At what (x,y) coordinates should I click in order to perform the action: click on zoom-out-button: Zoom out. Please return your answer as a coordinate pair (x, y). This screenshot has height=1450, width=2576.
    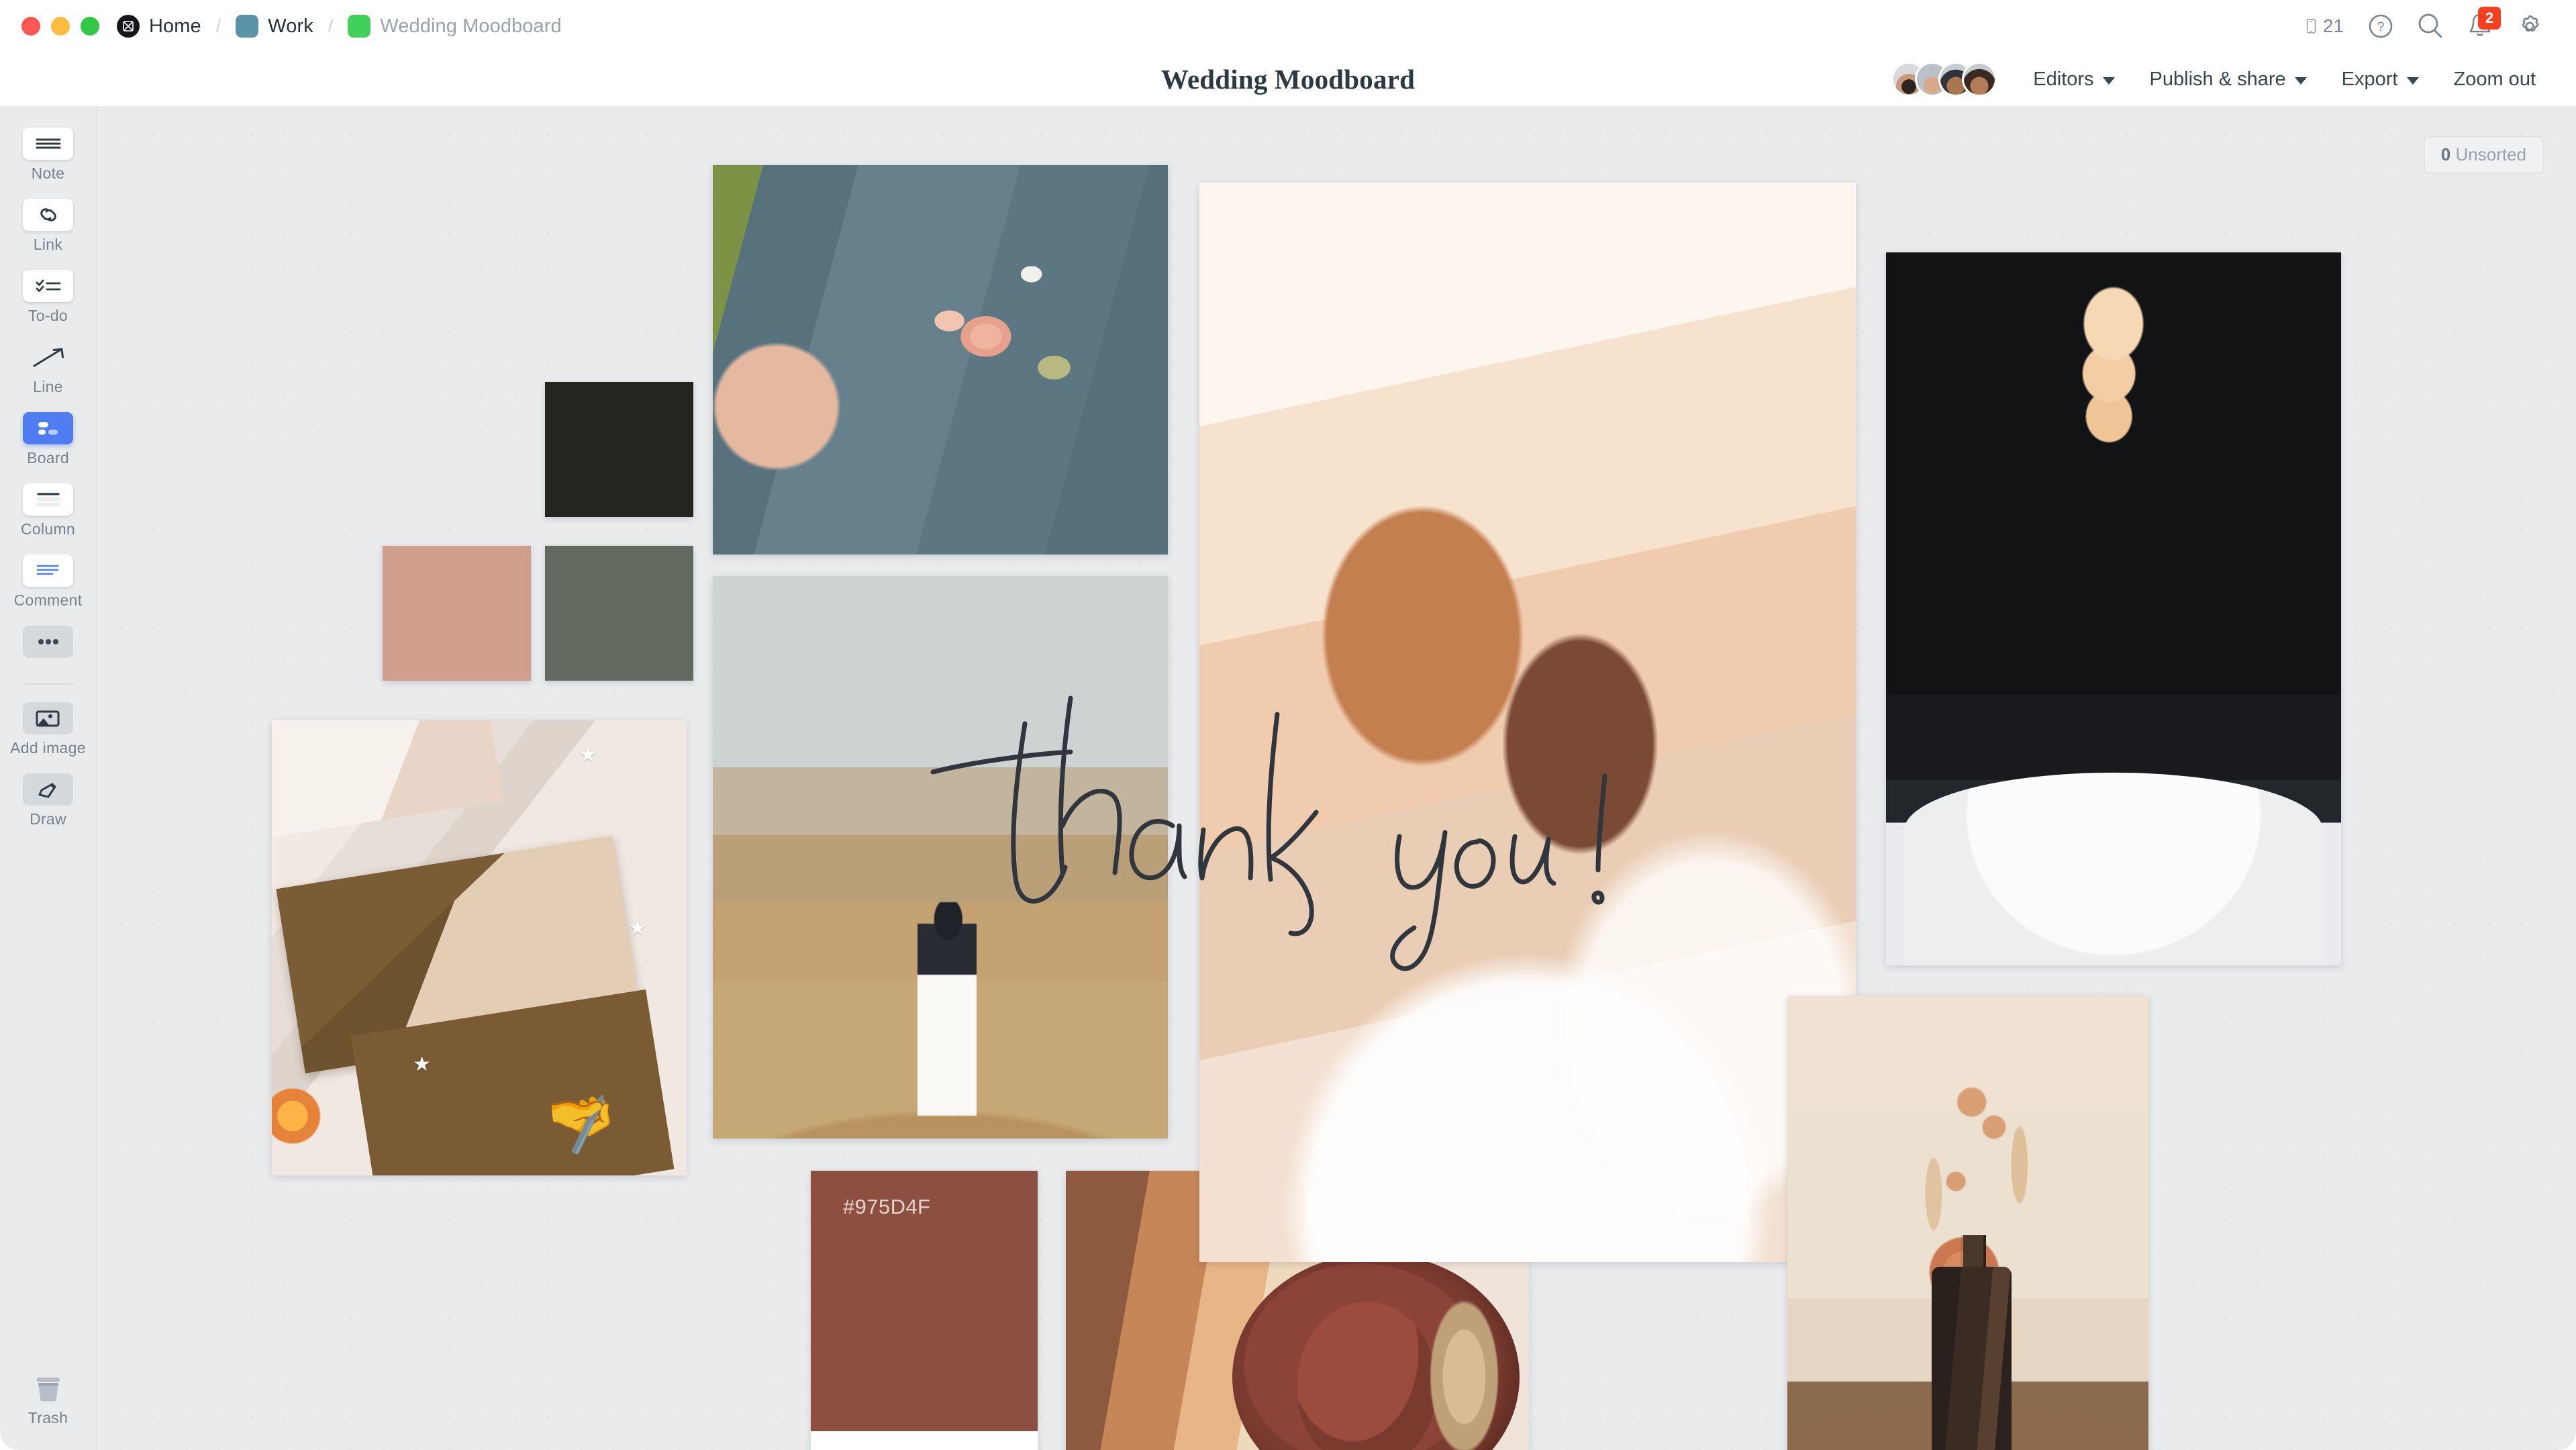
    Looking at the image, I should click on (2495, 79).